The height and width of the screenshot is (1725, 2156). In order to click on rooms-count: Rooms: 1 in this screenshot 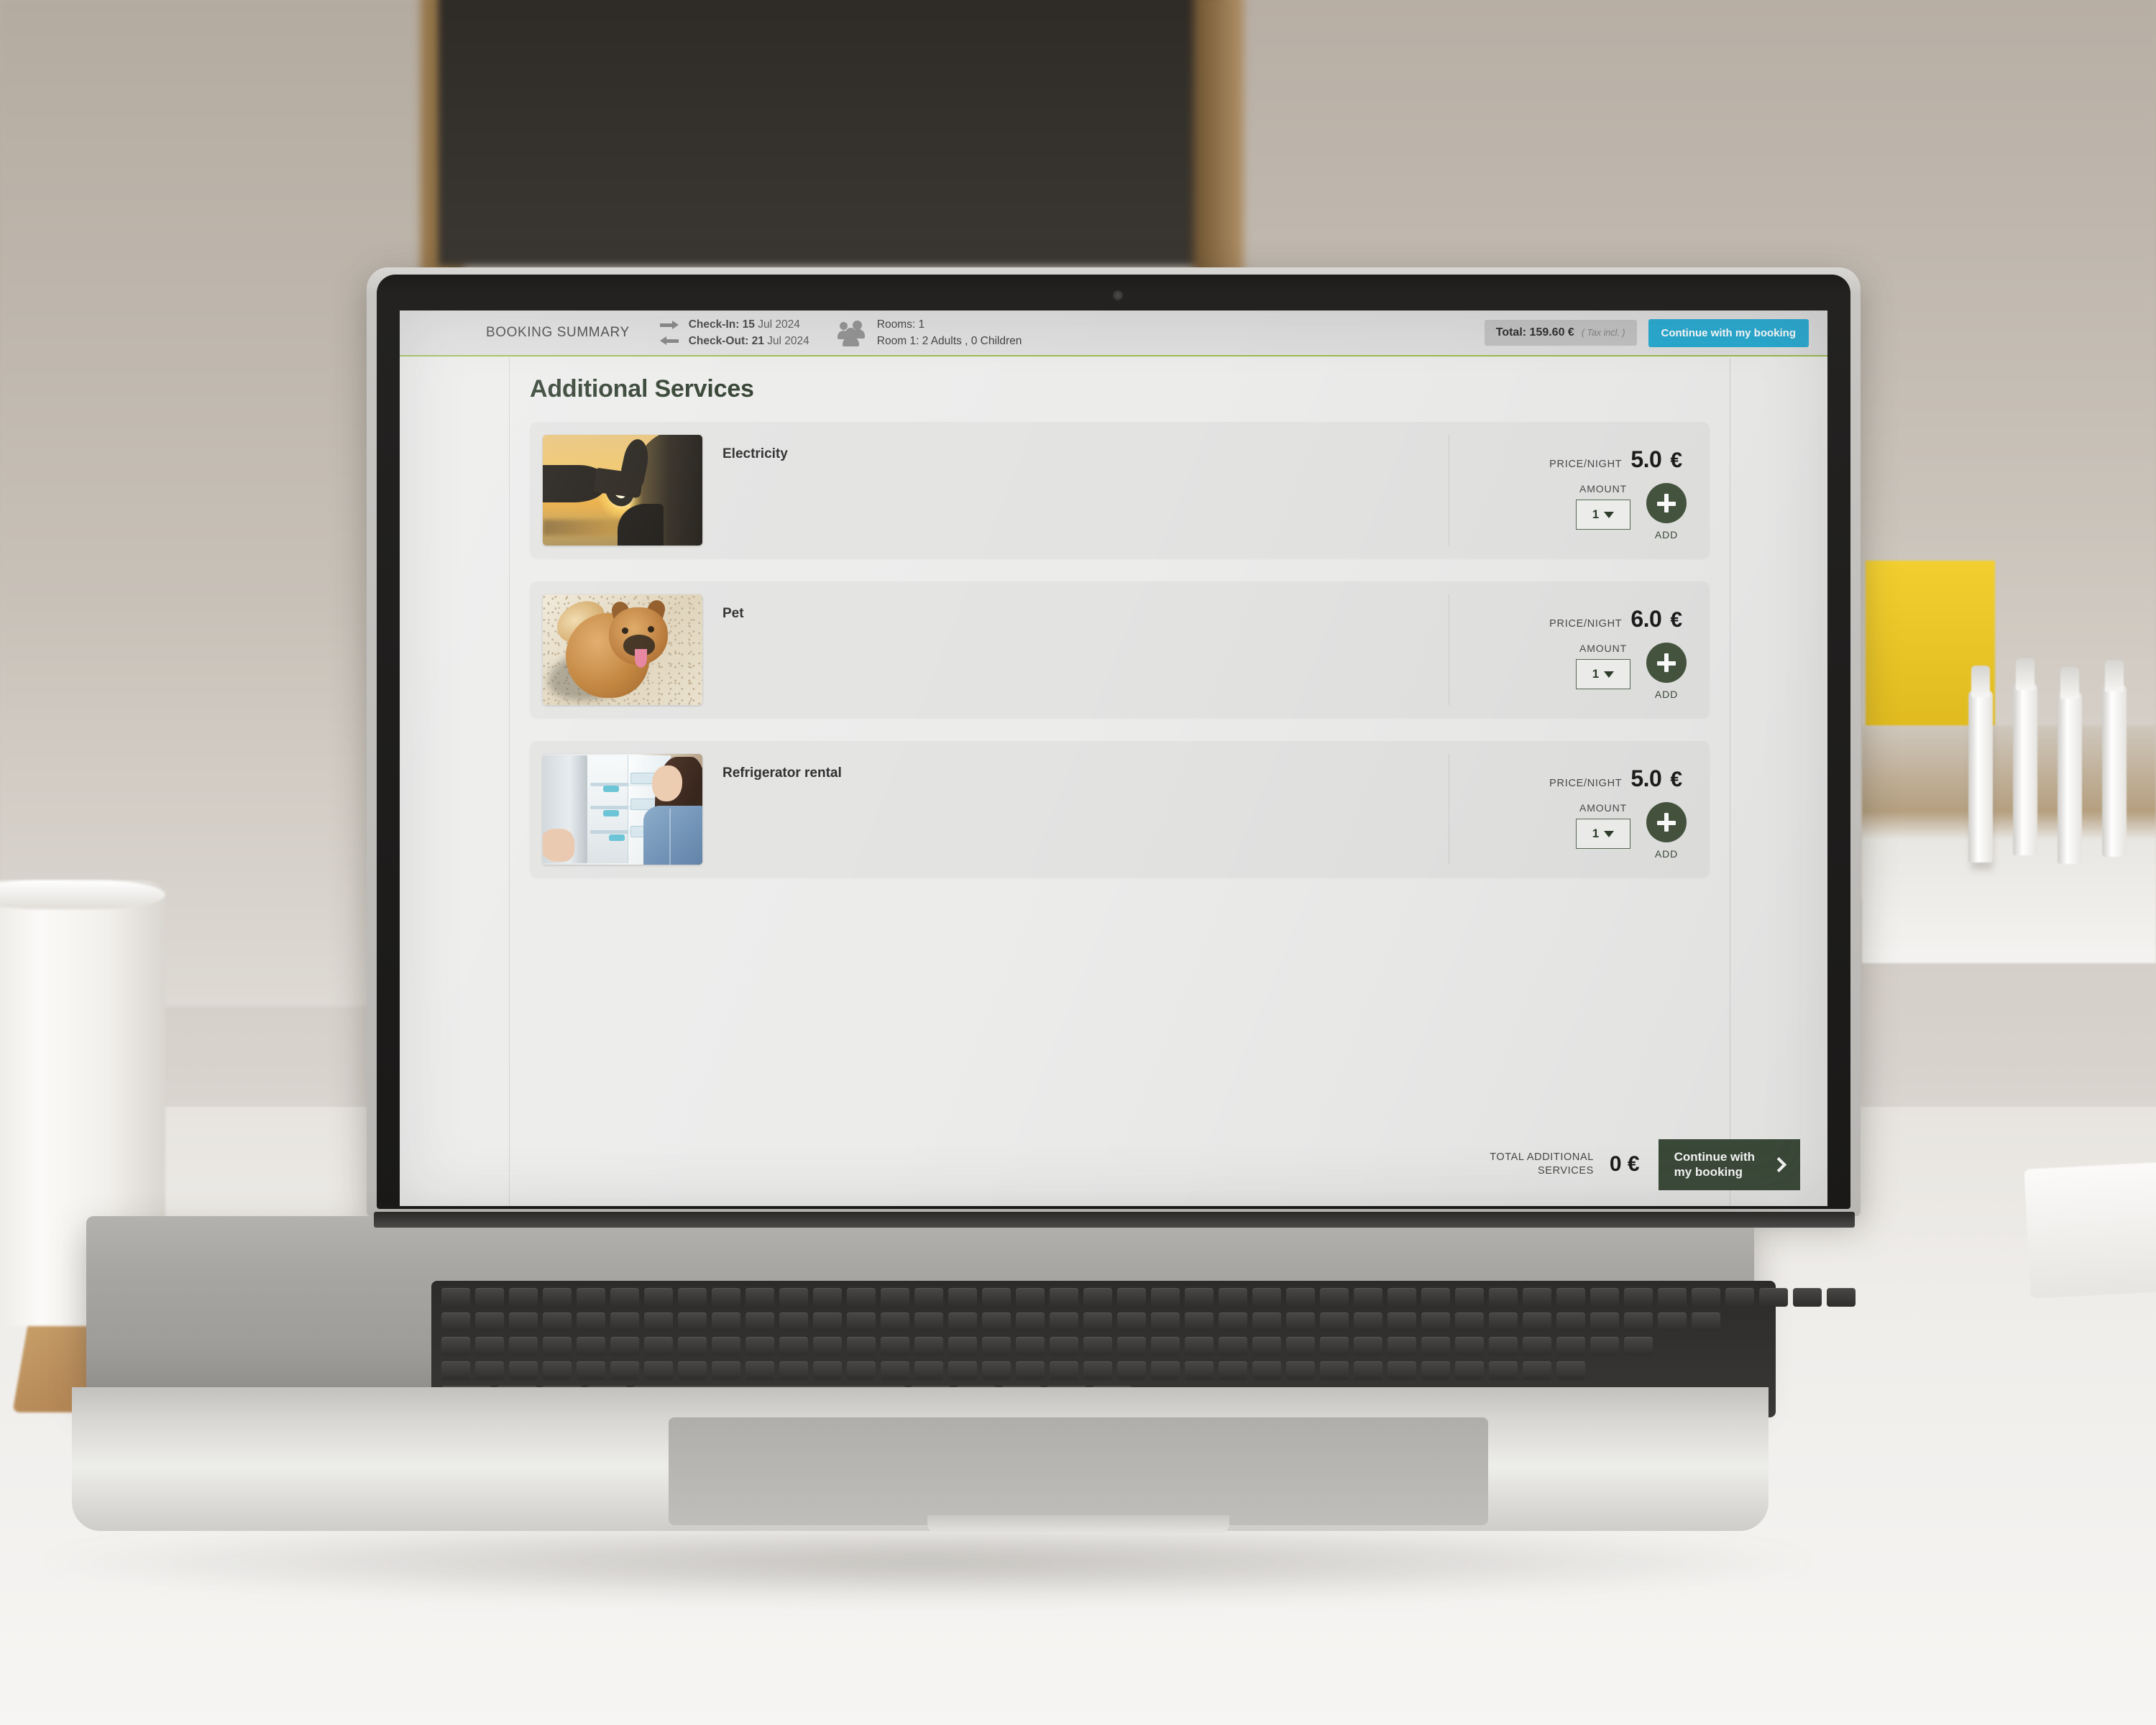, I will do `click(950, 324)`.